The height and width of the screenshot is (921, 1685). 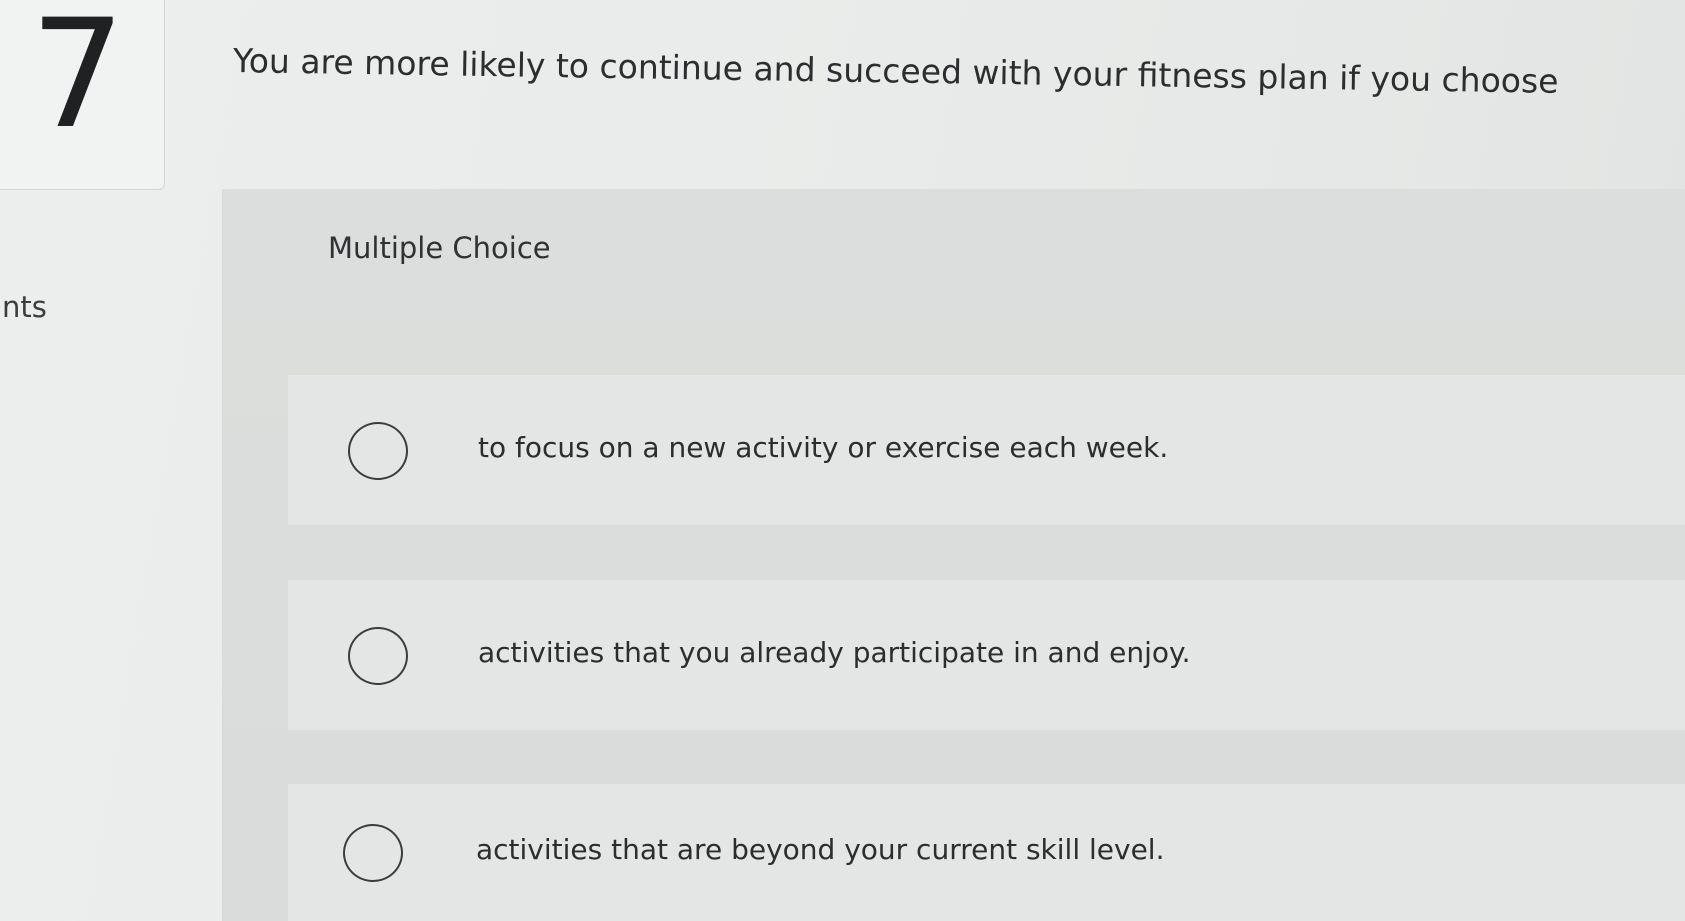 What do you see at coordinates (23, 307) in the screenshot?
I see `points-label: ints` at bounding box center [23, 307].